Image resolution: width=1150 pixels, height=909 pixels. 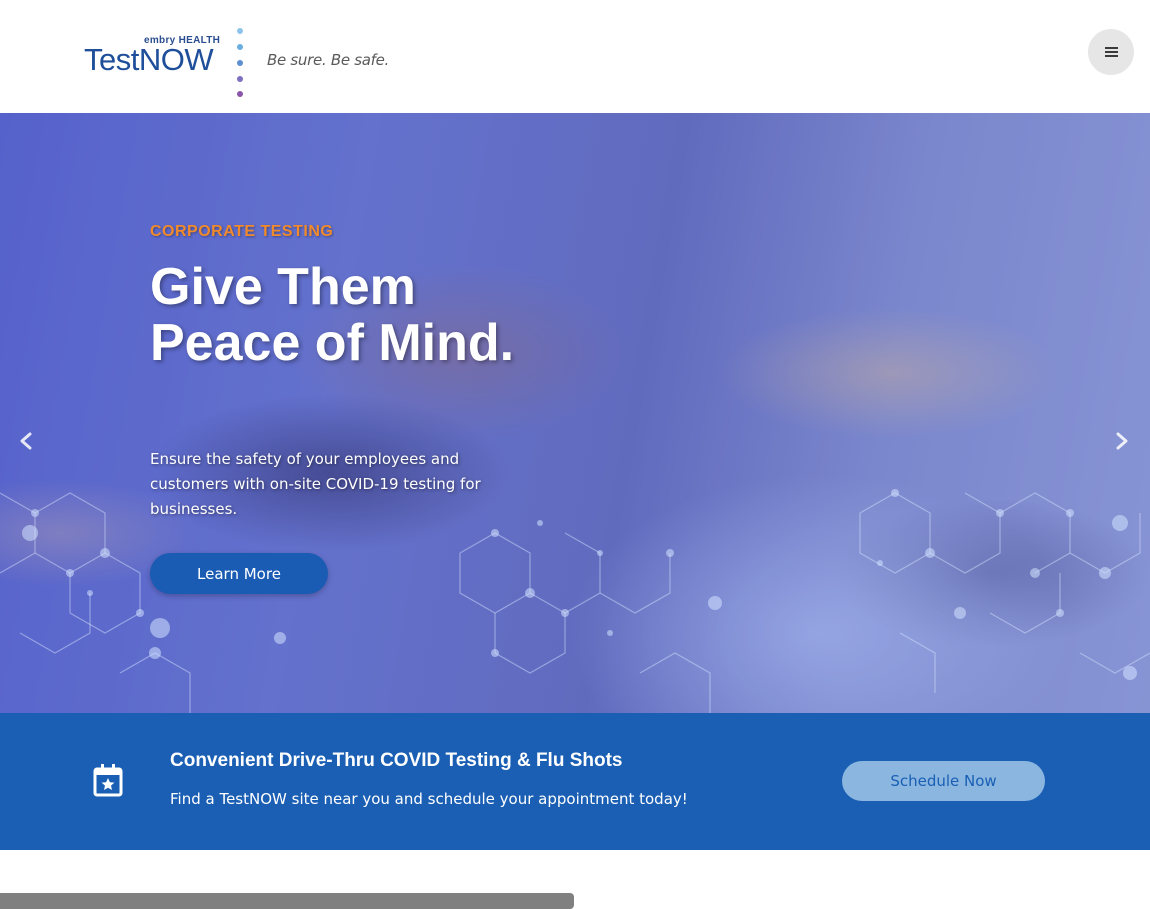 I want to click on logo-dots-icon, so click(x=240, y=63).